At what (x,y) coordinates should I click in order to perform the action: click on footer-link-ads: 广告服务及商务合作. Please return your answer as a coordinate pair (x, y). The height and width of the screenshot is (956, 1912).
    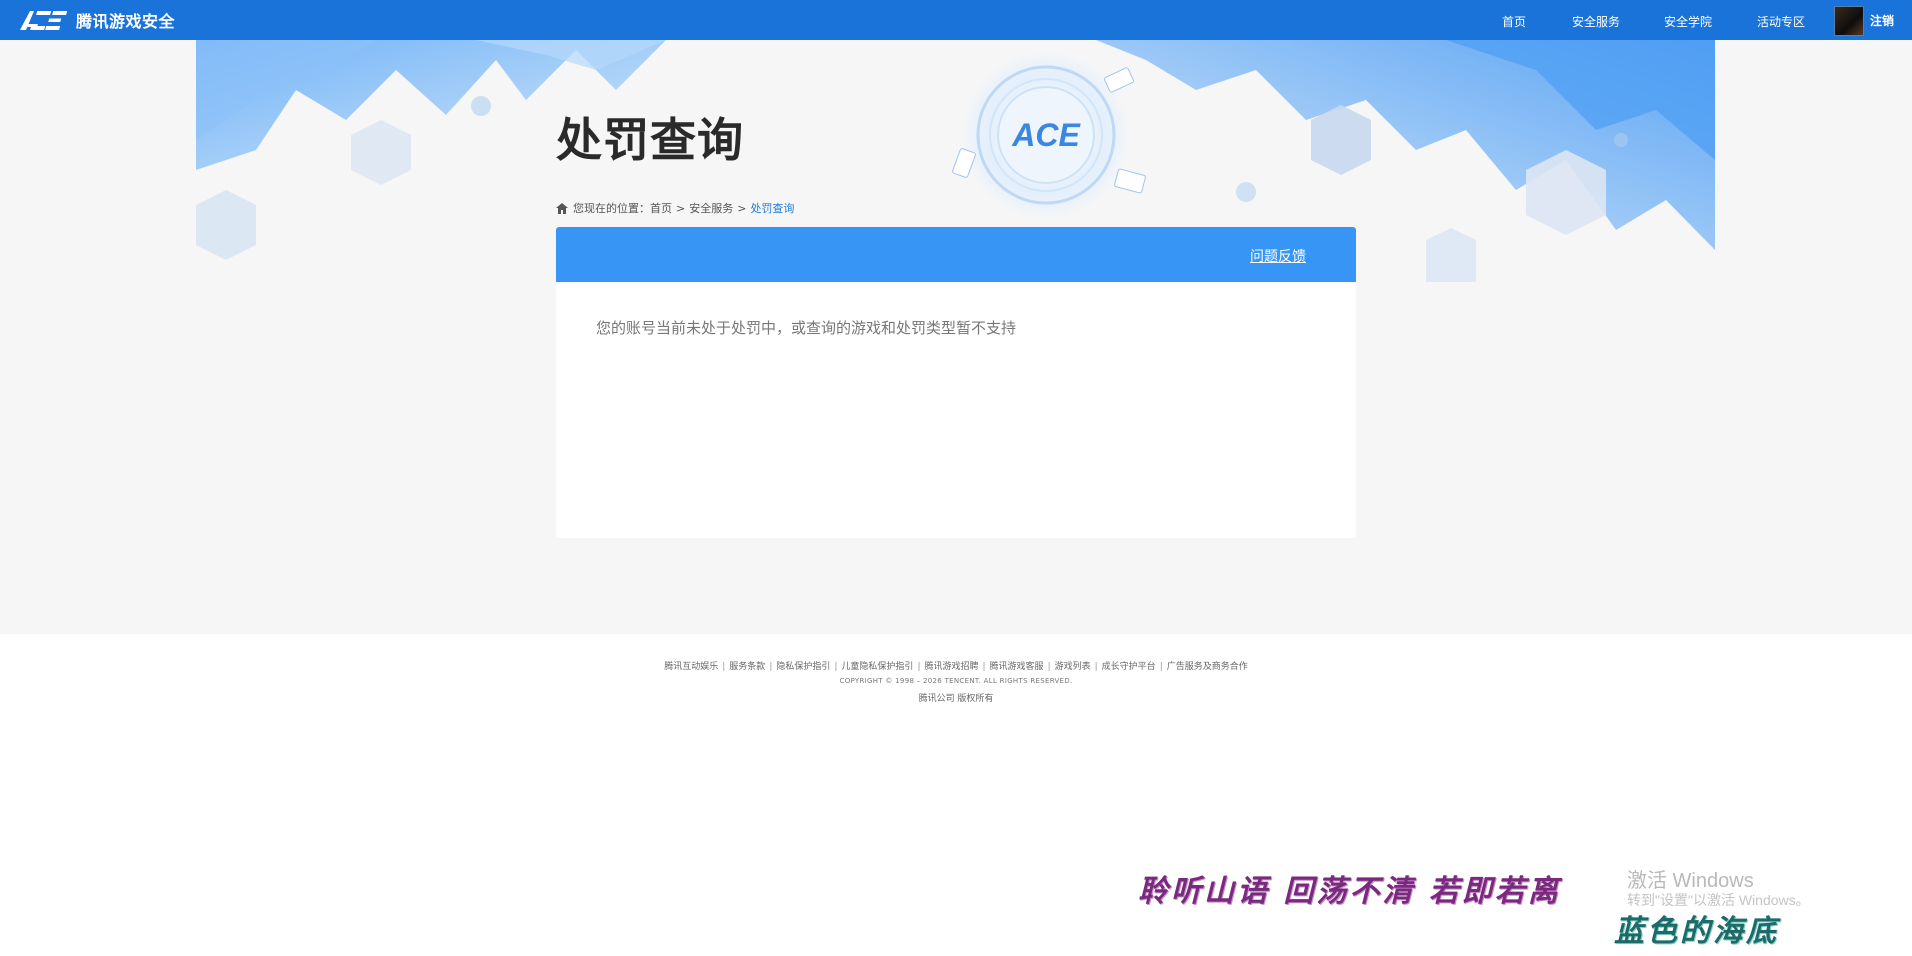
    Looking at the image, I should click on (1207, 667).